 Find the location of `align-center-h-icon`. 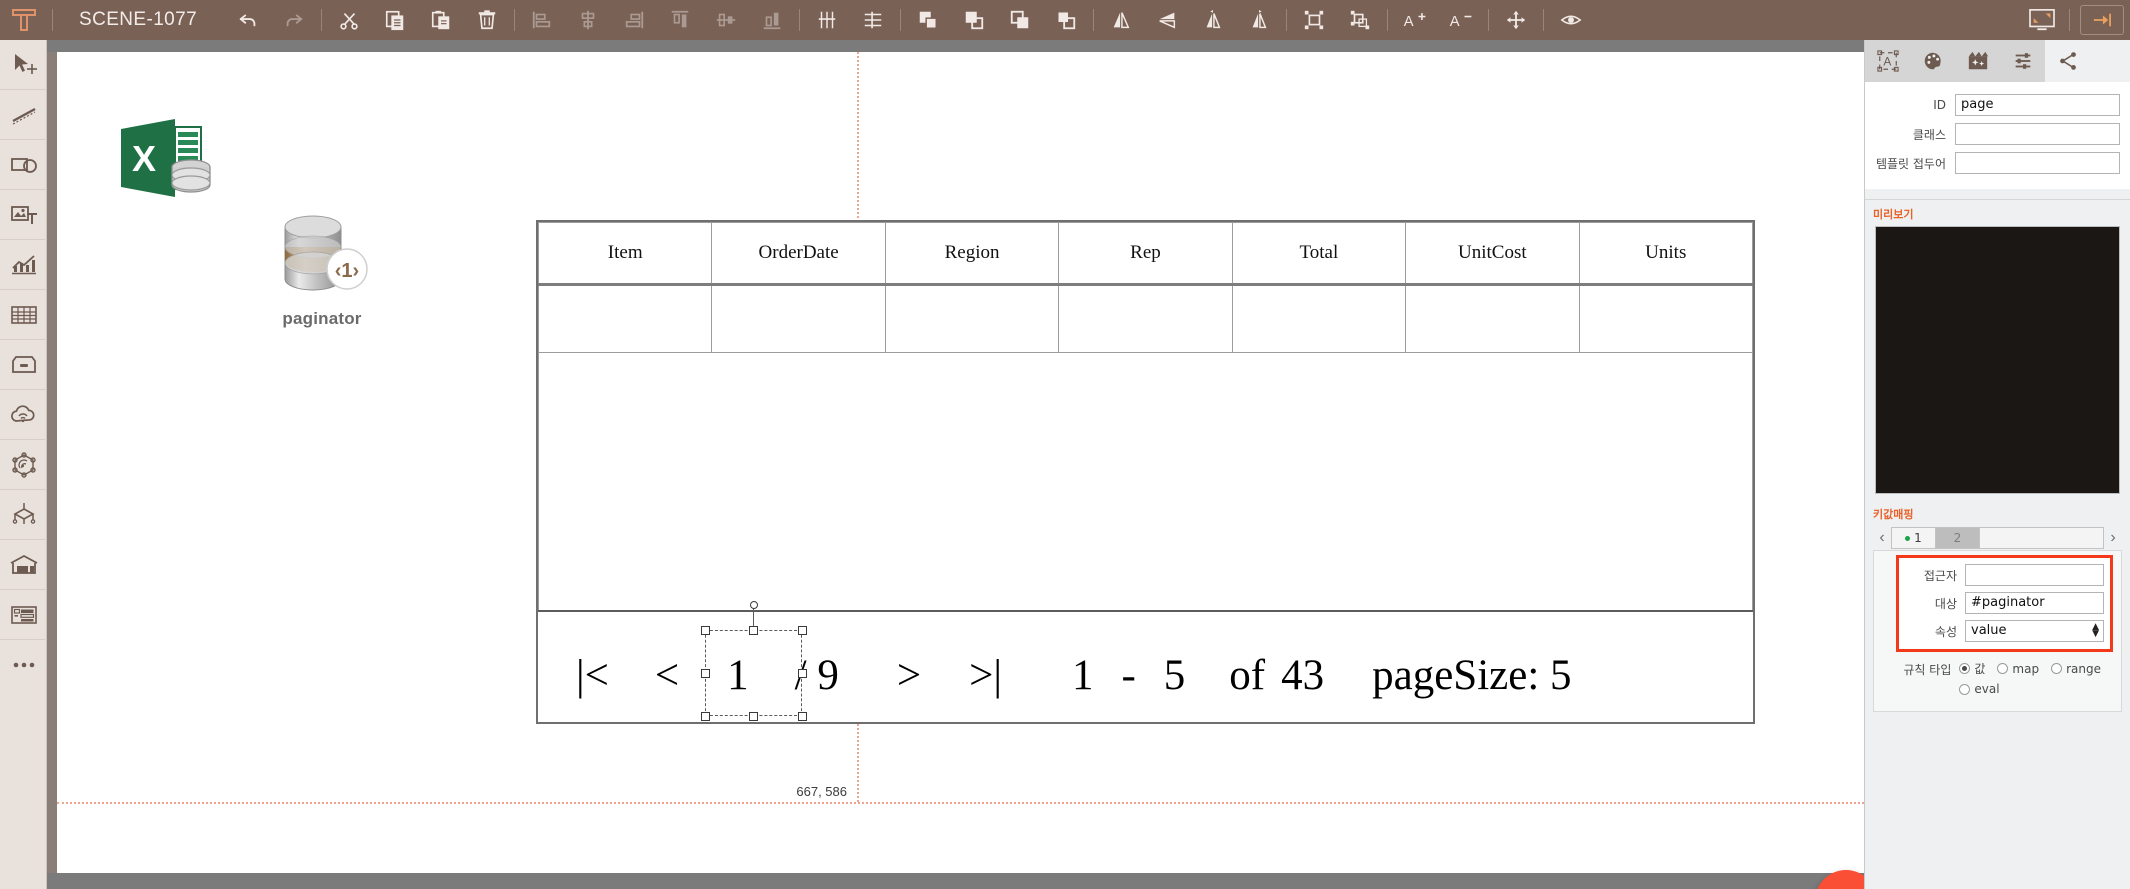

align-center-h-icon is located at coordinates (588, 20).